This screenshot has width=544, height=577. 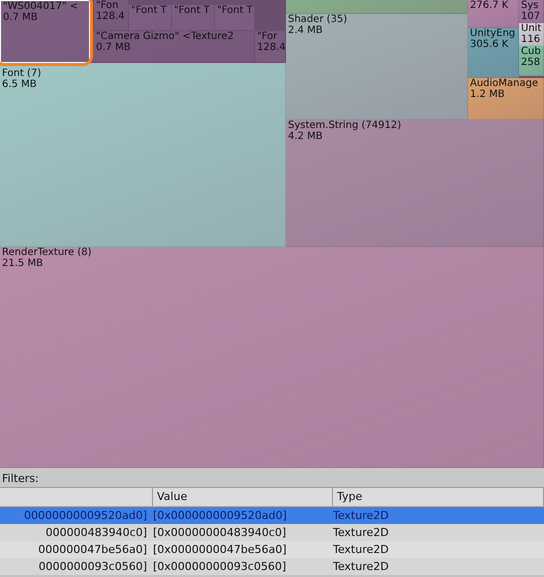 What do you see at coordinates (108, 5) in the screenshot?
I see `tile-label: "Fon` at bounding box center [108, 5].